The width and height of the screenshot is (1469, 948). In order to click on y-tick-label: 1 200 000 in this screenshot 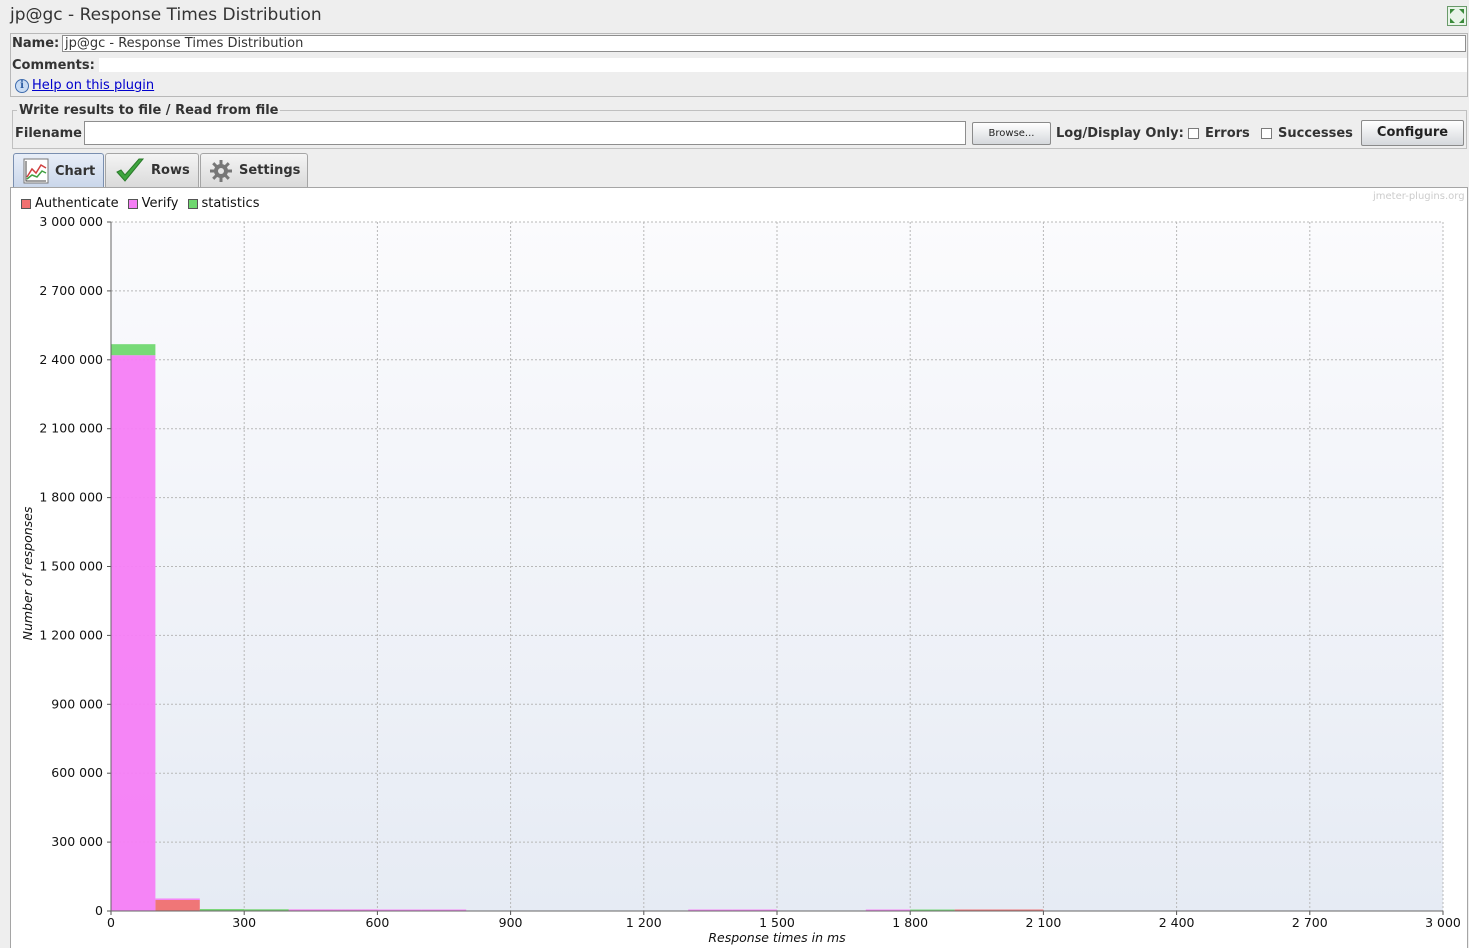, I will do `click(71, 634)`.